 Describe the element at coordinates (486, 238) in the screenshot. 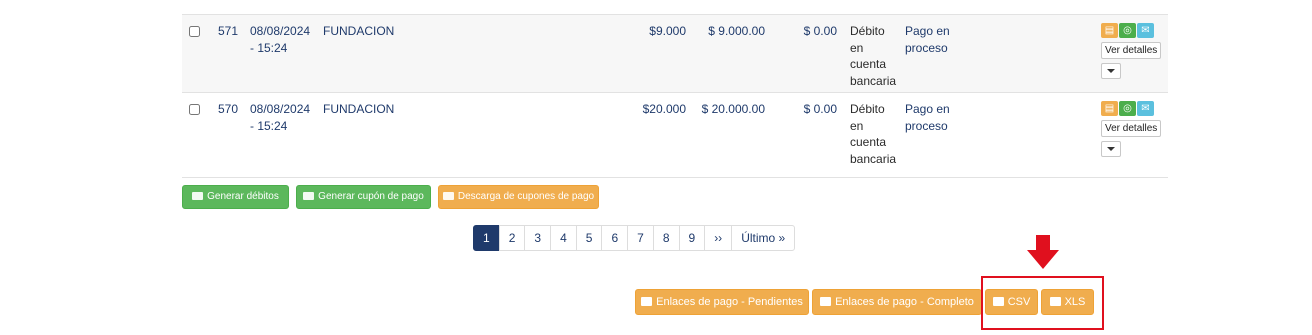

I see `page-link-1: 1` at that location.